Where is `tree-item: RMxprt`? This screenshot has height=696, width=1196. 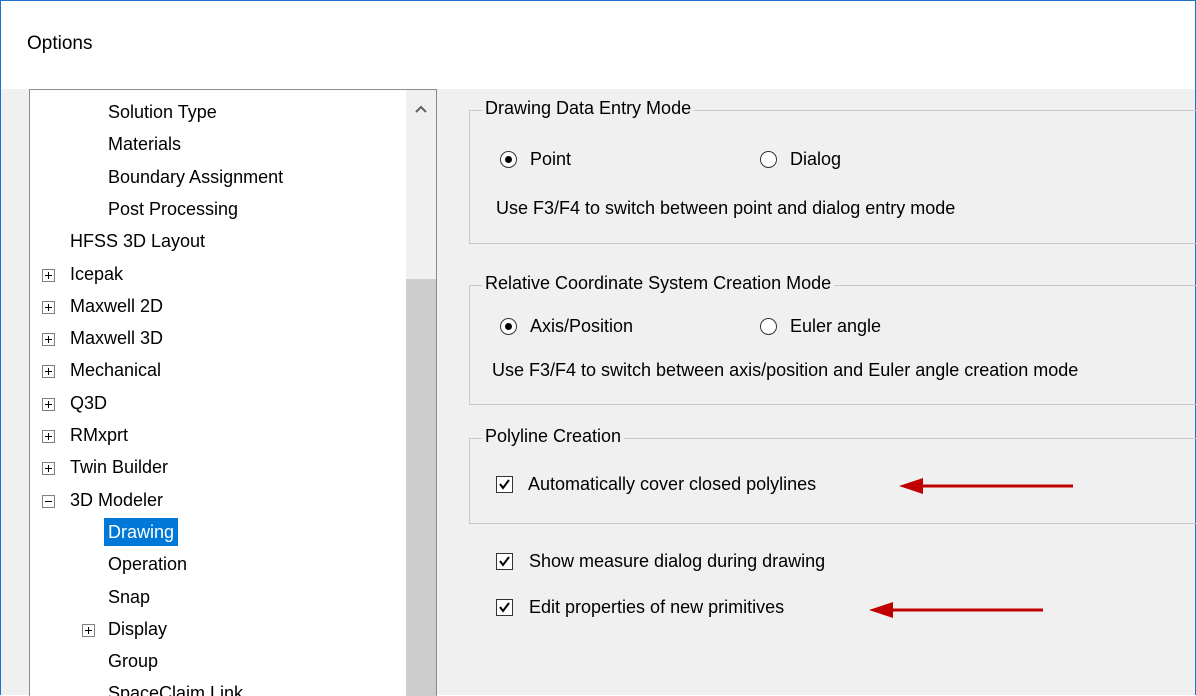
tree-item: RMxprt is located at coordinates (87, 435).